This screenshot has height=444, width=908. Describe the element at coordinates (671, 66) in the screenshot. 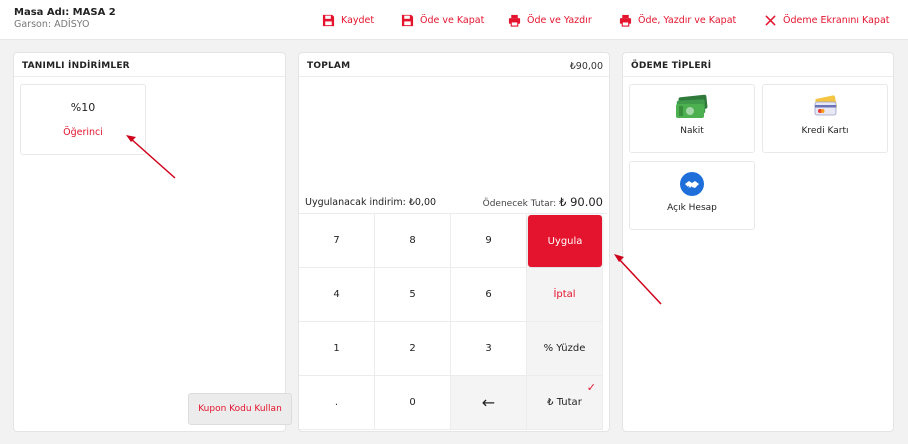

I see `payment-types-title: ÖDEME TİPLERİ` at that location.